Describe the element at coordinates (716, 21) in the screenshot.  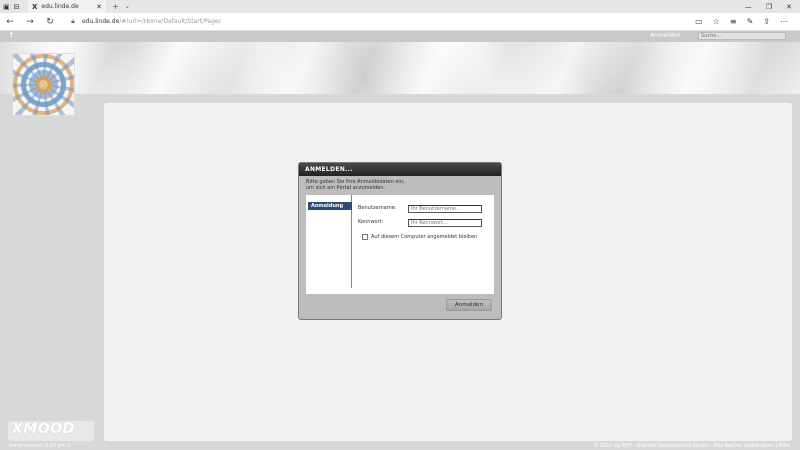
I see `star-icon: ☆` at that location.